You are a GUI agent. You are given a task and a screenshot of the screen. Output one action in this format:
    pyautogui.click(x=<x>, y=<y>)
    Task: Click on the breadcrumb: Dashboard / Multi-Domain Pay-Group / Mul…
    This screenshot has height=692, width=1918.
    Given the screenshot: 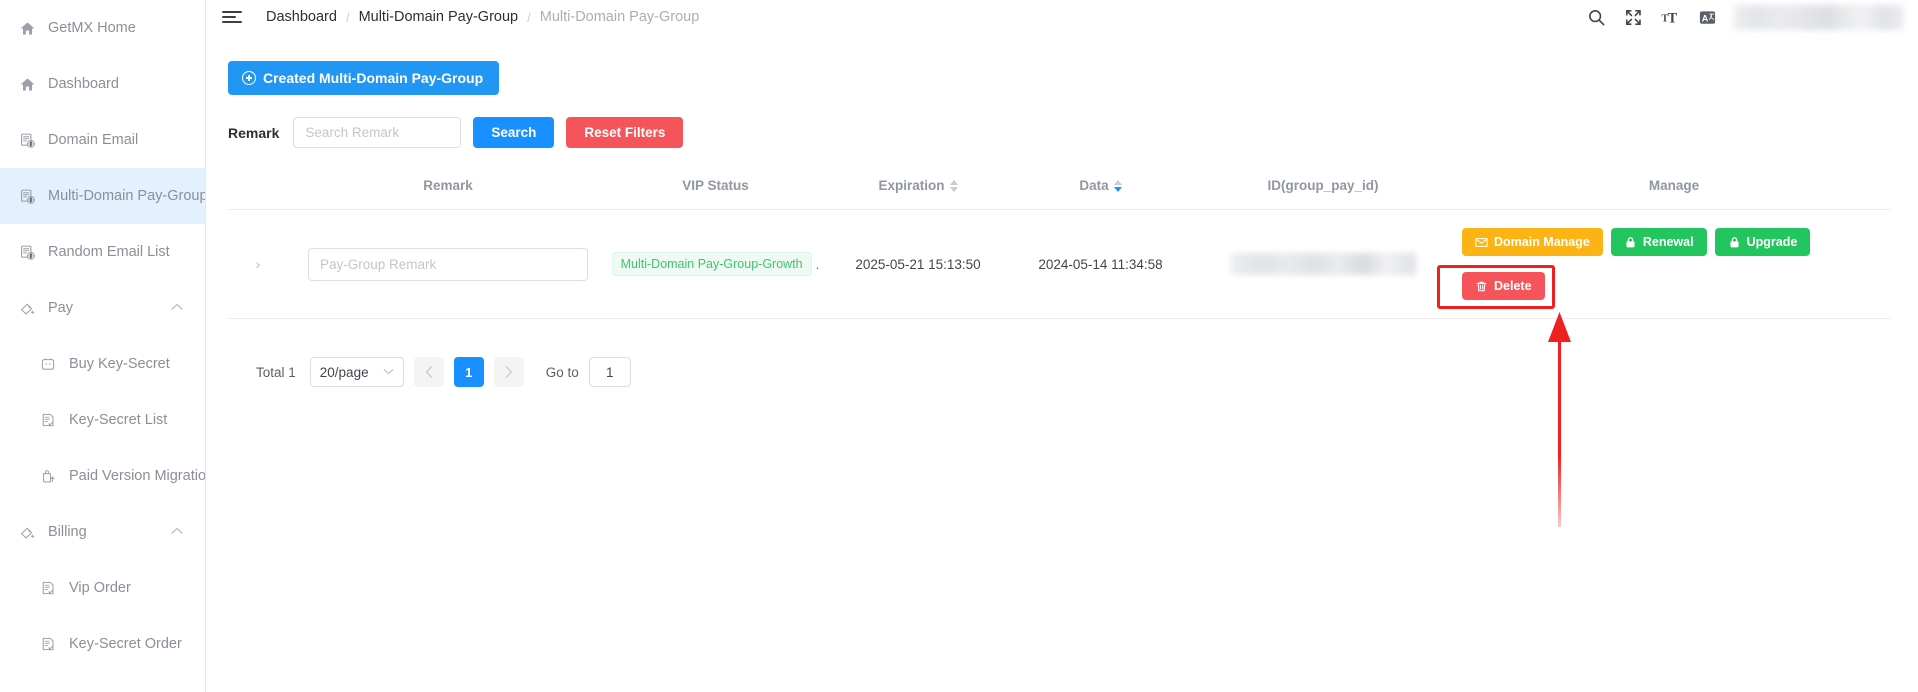 What is the action you would take?
    pyautogui.click(x=482, y=17)
    